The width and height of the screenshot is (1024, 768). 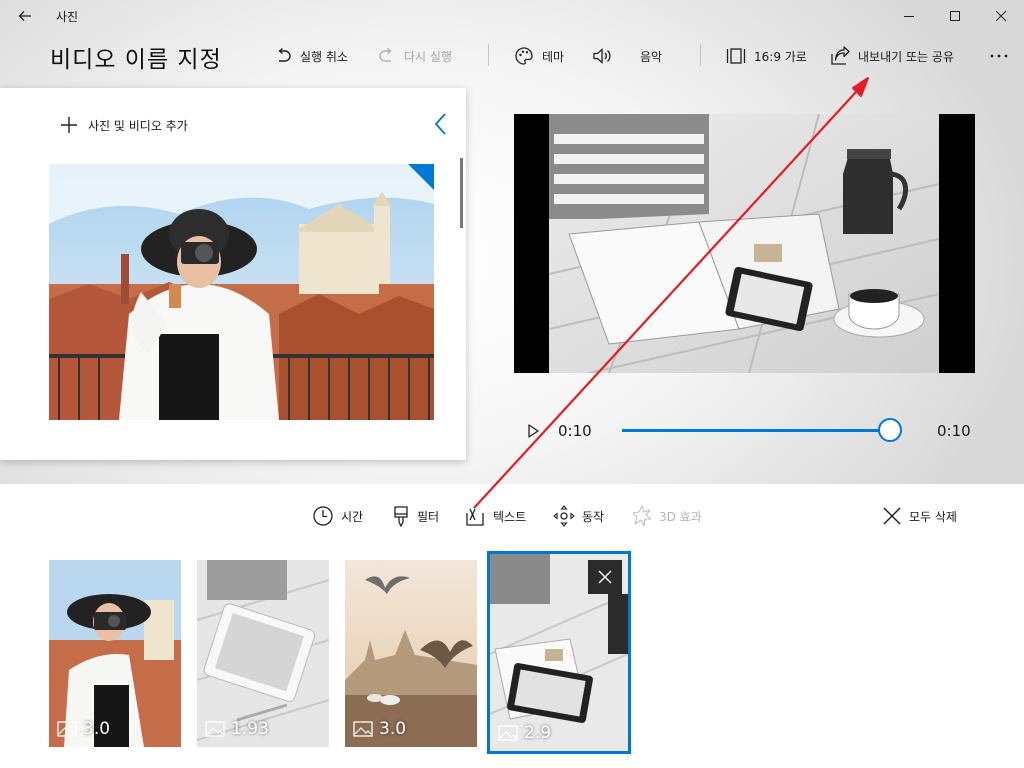 I want to click on 3d-effects-label: 3D 효과, so click(x=680, y=516).